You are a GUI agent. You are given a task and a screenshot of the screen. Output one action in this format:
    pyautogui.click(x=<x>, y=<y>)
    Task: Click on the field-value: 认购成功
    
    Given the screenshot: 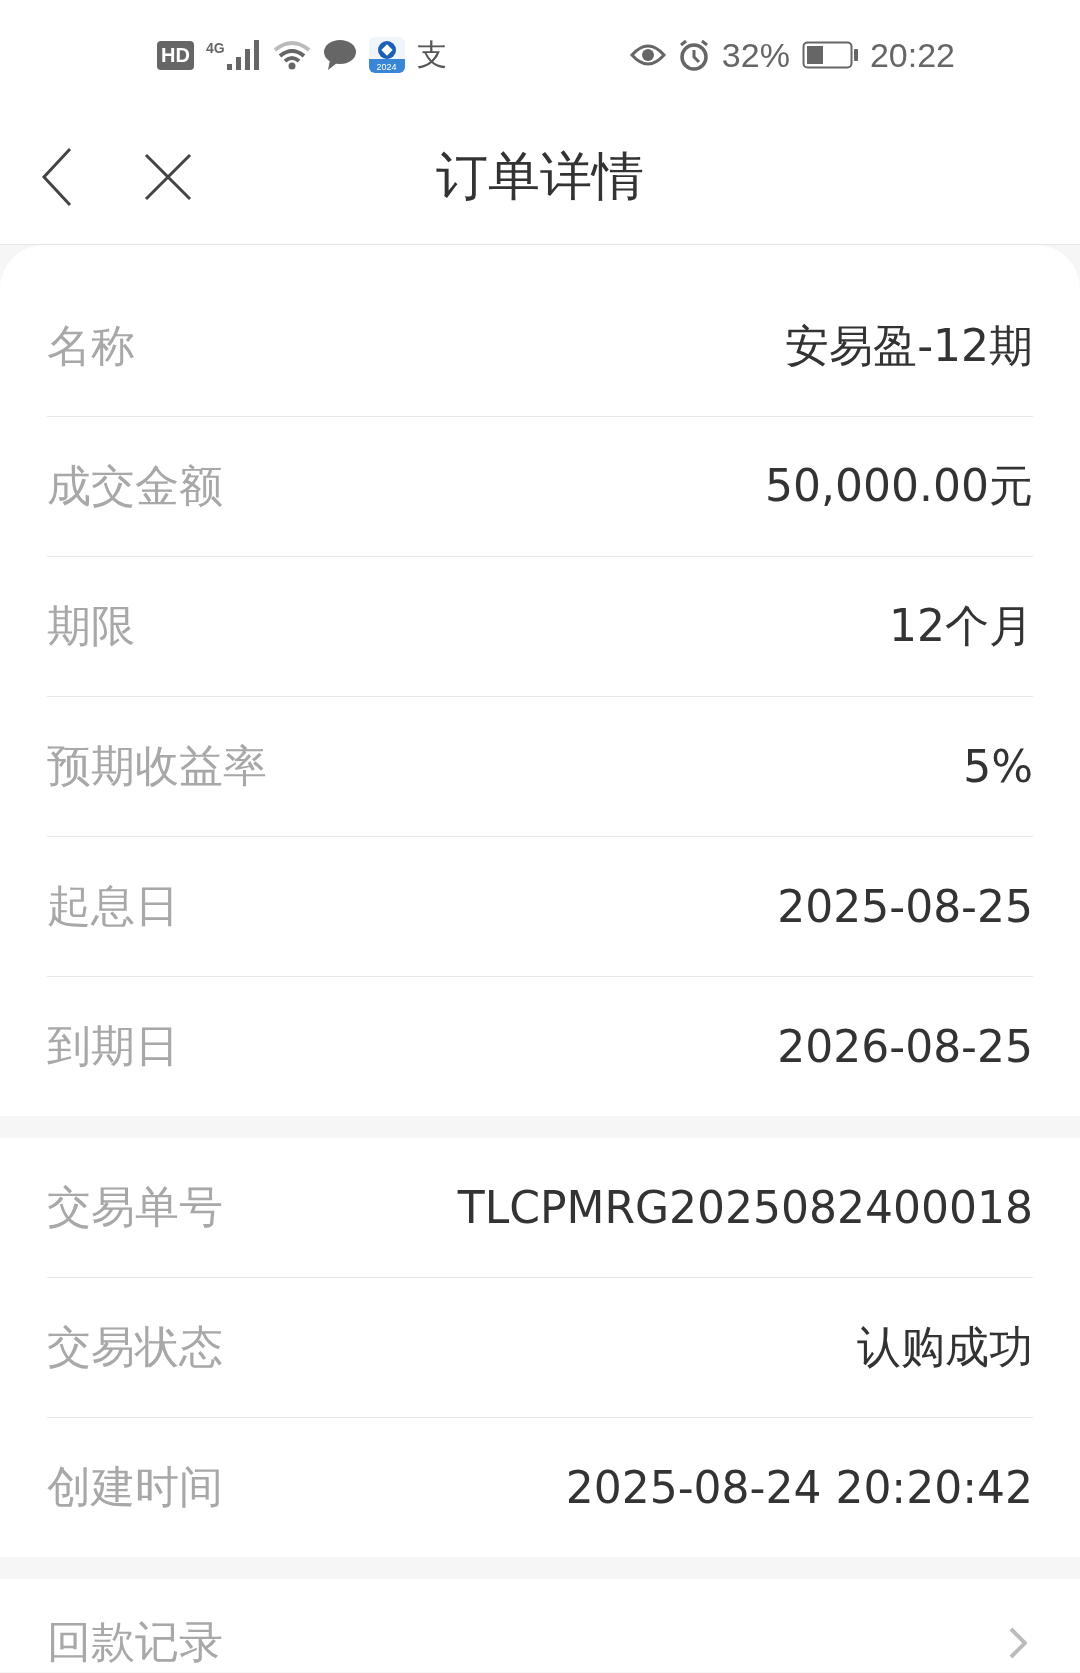 What is the action you would take?
    pyautogui.click(x=945, y=1347)
    